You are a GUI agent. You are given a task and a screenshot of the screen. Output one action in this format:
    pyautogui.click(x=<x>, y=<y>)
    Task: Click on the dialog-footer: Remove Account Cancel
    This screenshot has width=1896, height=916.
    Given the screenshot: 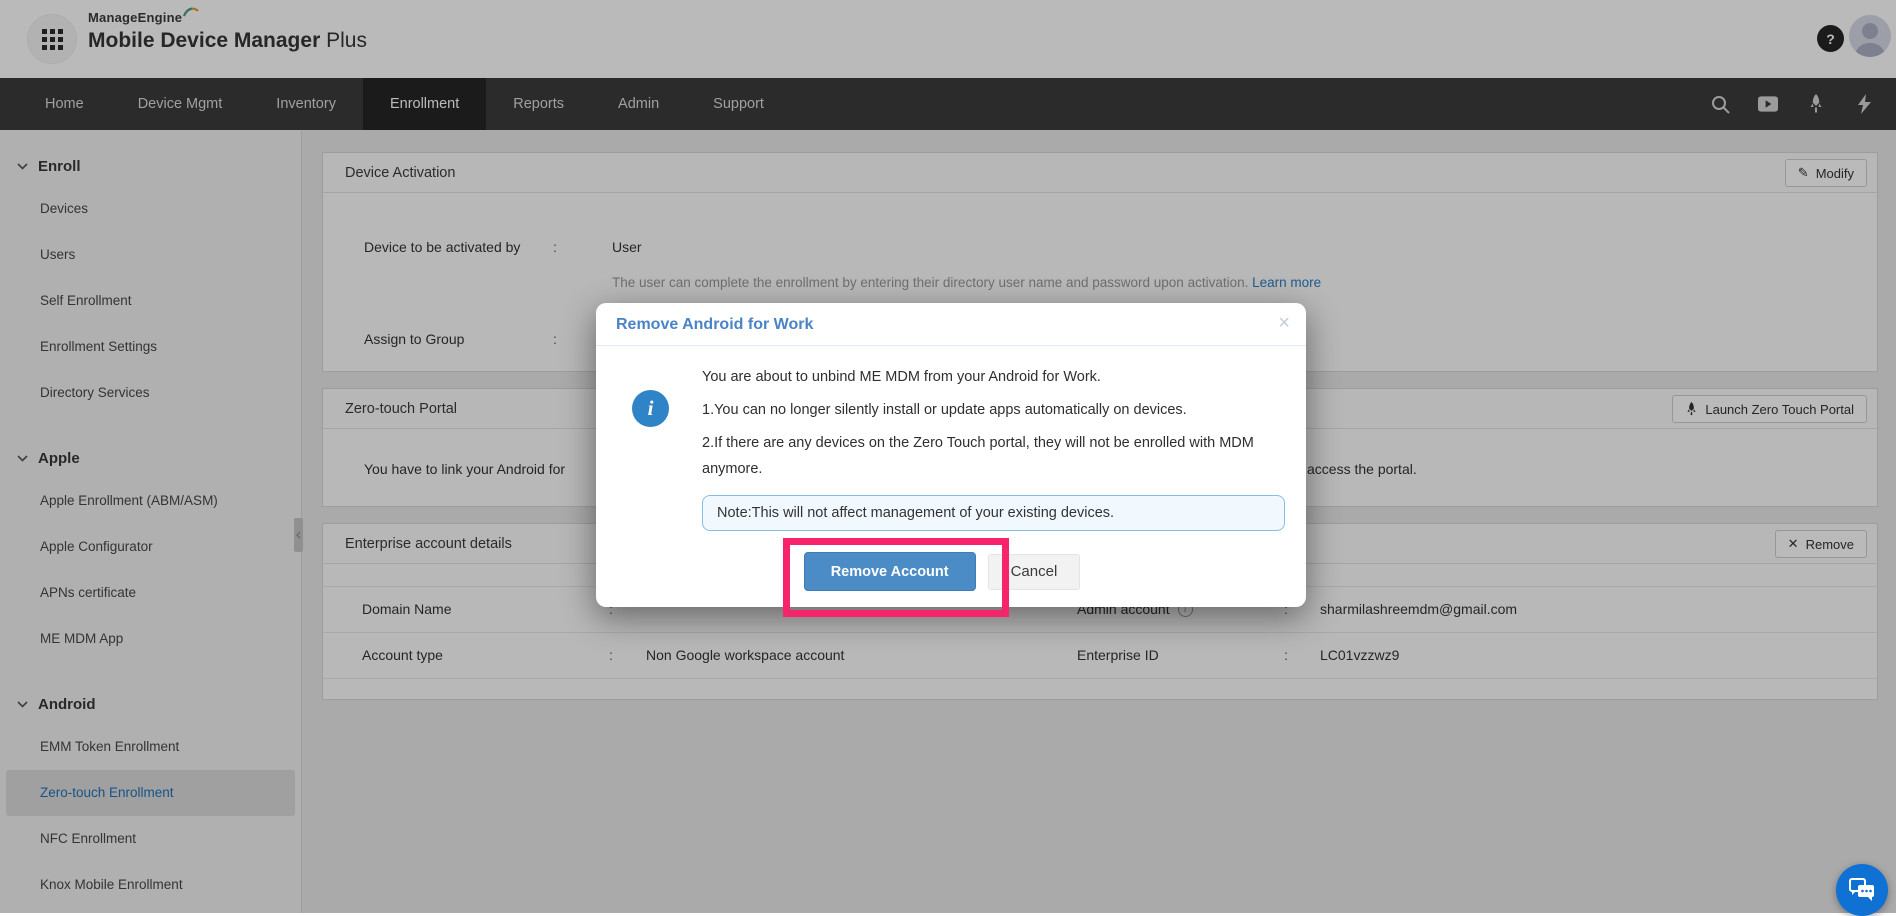 What is the action you would take?
    pyautogui.click(x=951, y=569)
    